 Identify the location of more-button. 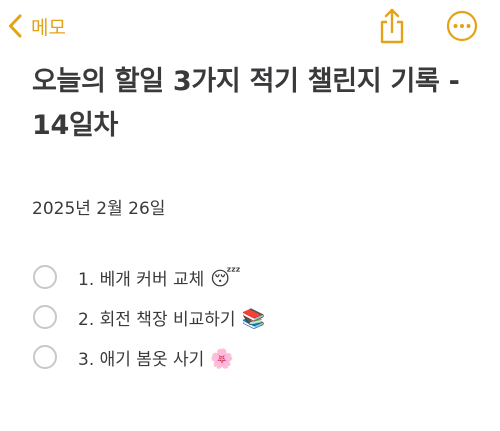
(462, 26).